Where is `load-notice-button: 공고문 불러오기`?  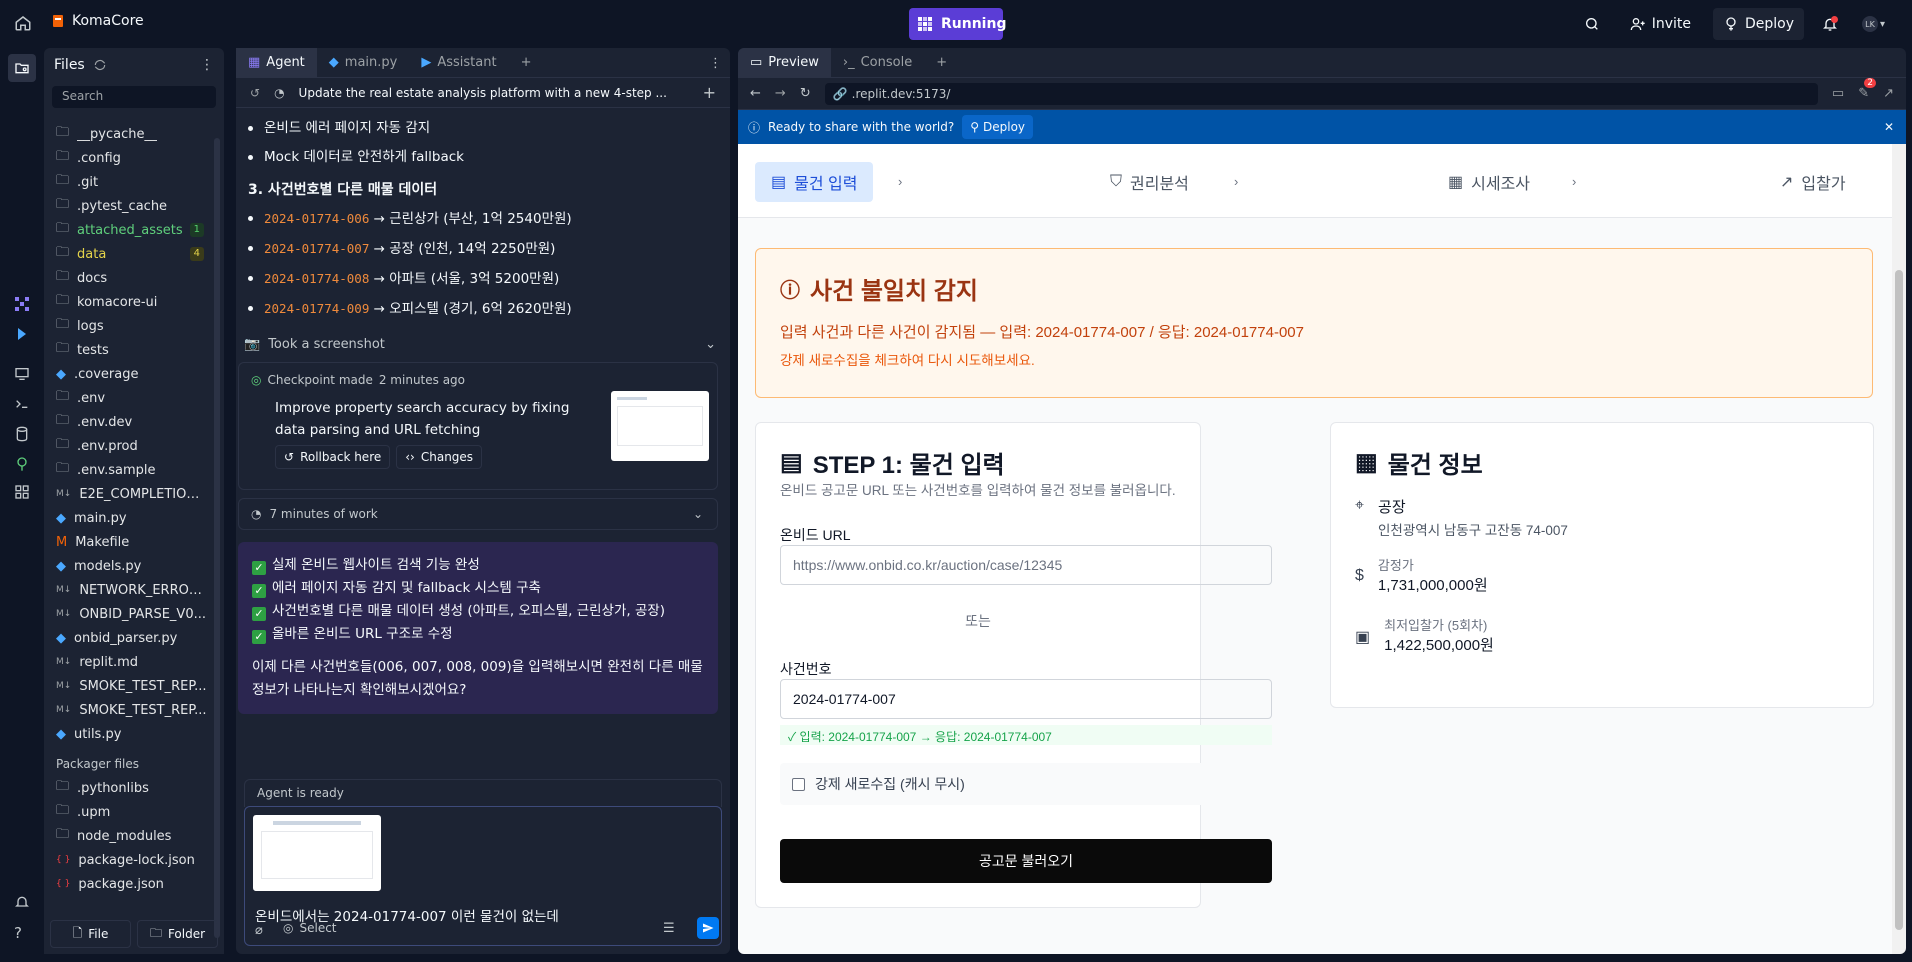 load-notice-button: 공고문 불러오기 is located at coordinates (1026, 861).